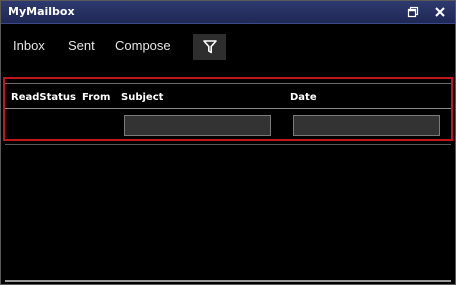  Describe the element at coordinates (96, 97) in the screenshot. I see `column-header-from: From` at that location.